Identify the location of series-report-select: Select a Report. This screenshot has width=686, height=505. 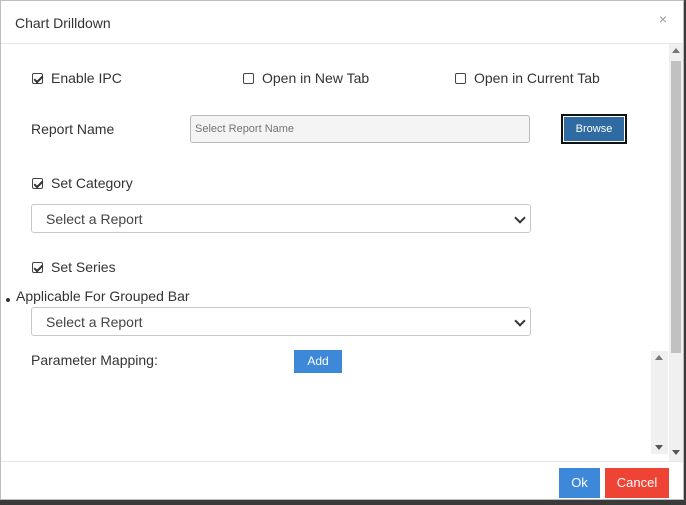
(281, 321).